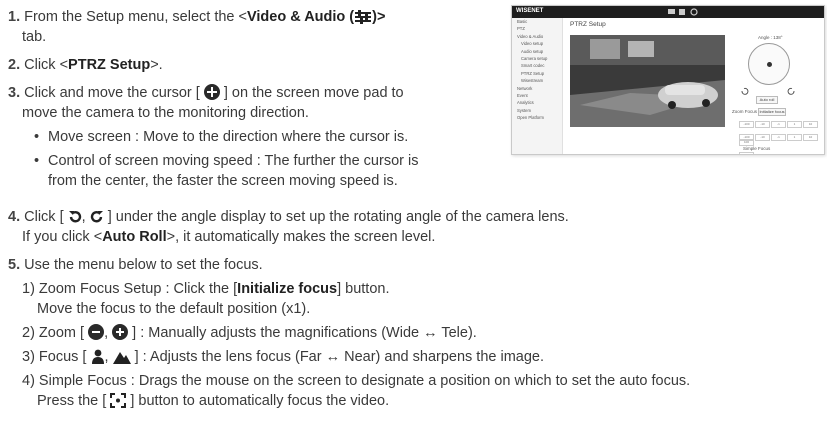  Describe the element at coordinates (135, 17) in the screenshot. I see `step-text: From the Setup menu, select the <` at that location.